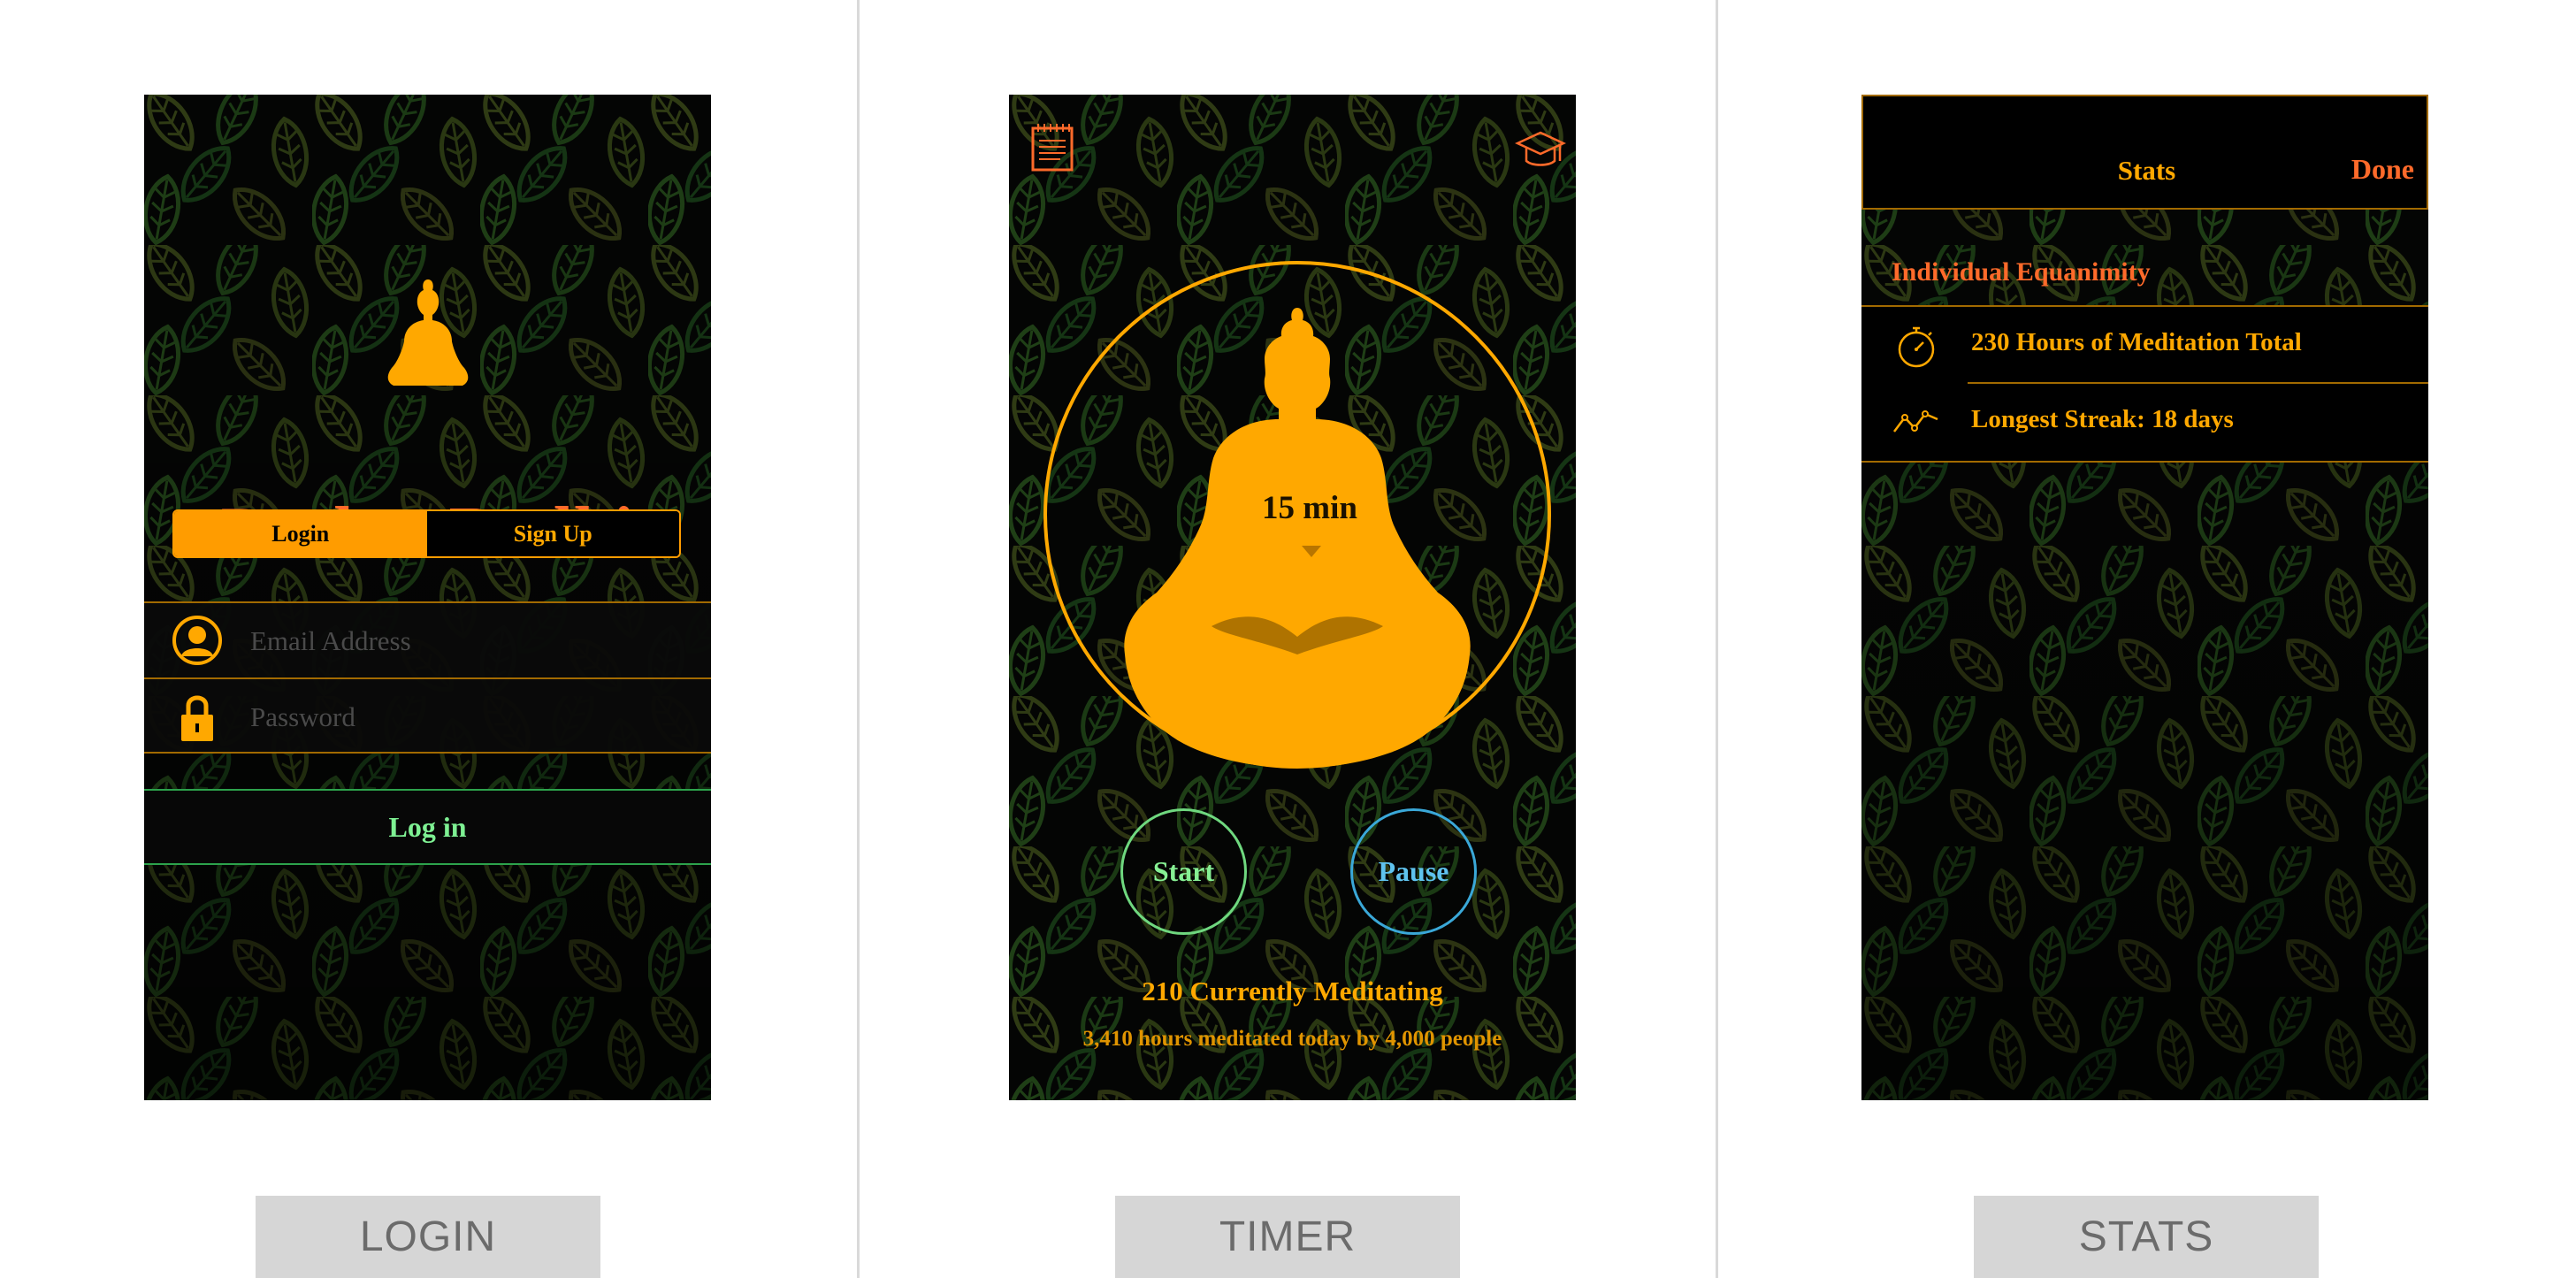 This screenshot has width=2576, height=1278. What do you see at coordinates (471, 717) in the screenshot?
I see `password-field` at bounding box center [471, 717].